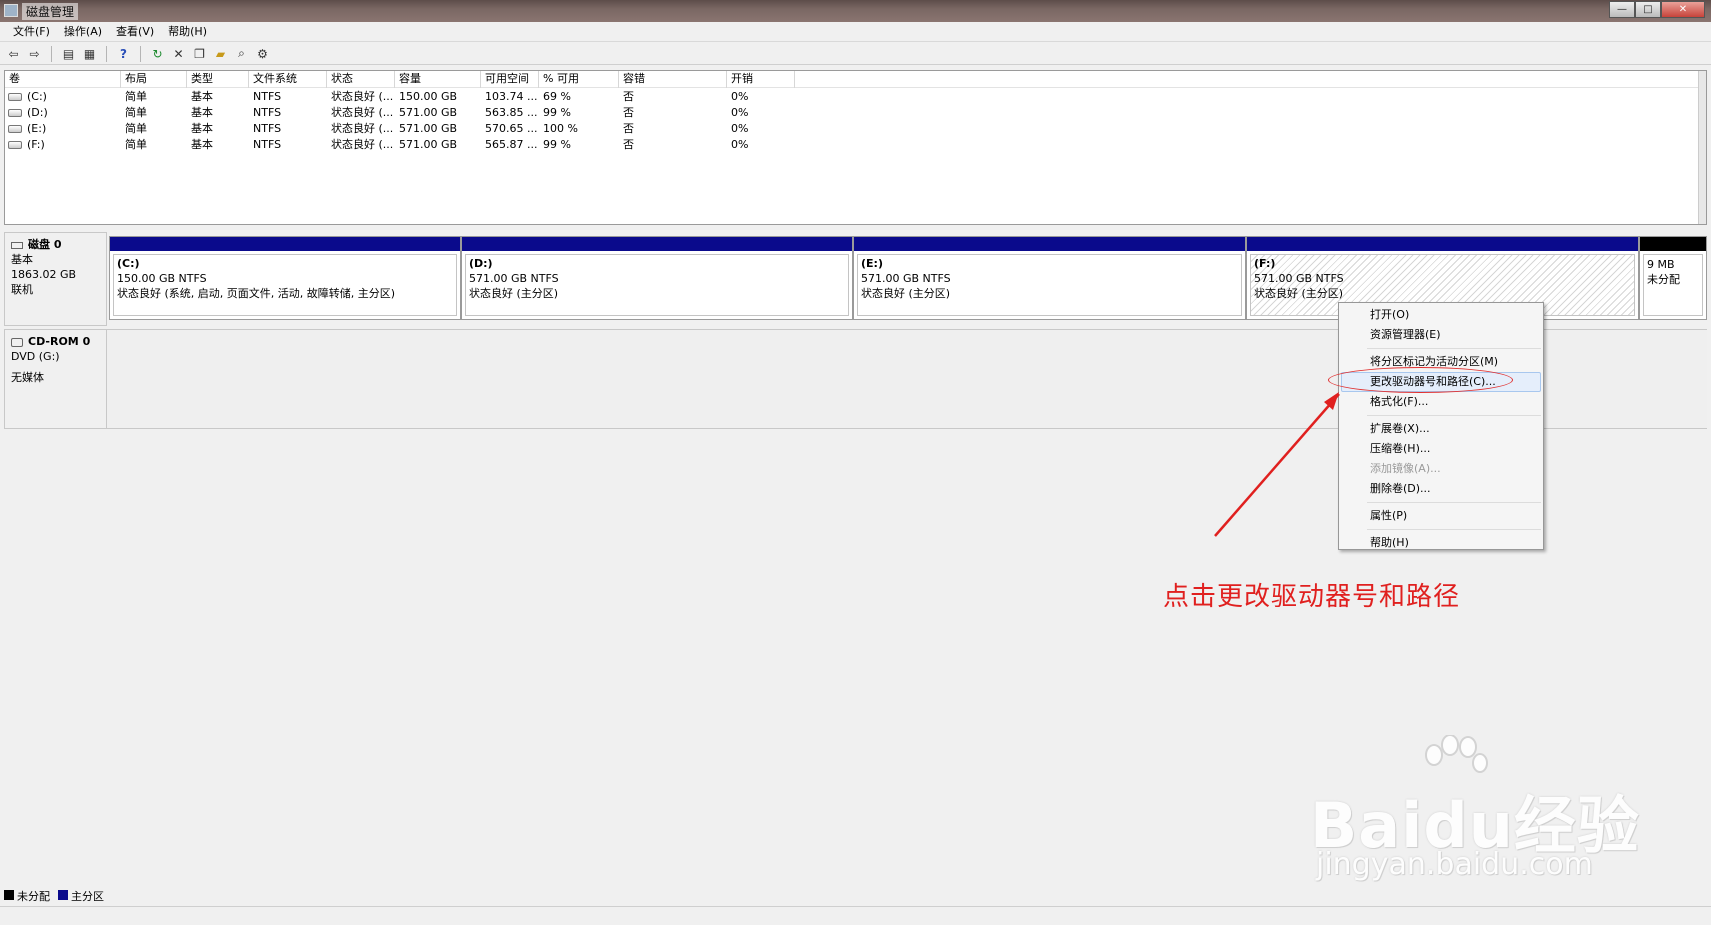 Image resolution: width=1711 pixels, height=925 pixels. Describe the element at coordinates (1277, 464) in the screenshot. I see `annotation-arrow` at that location.